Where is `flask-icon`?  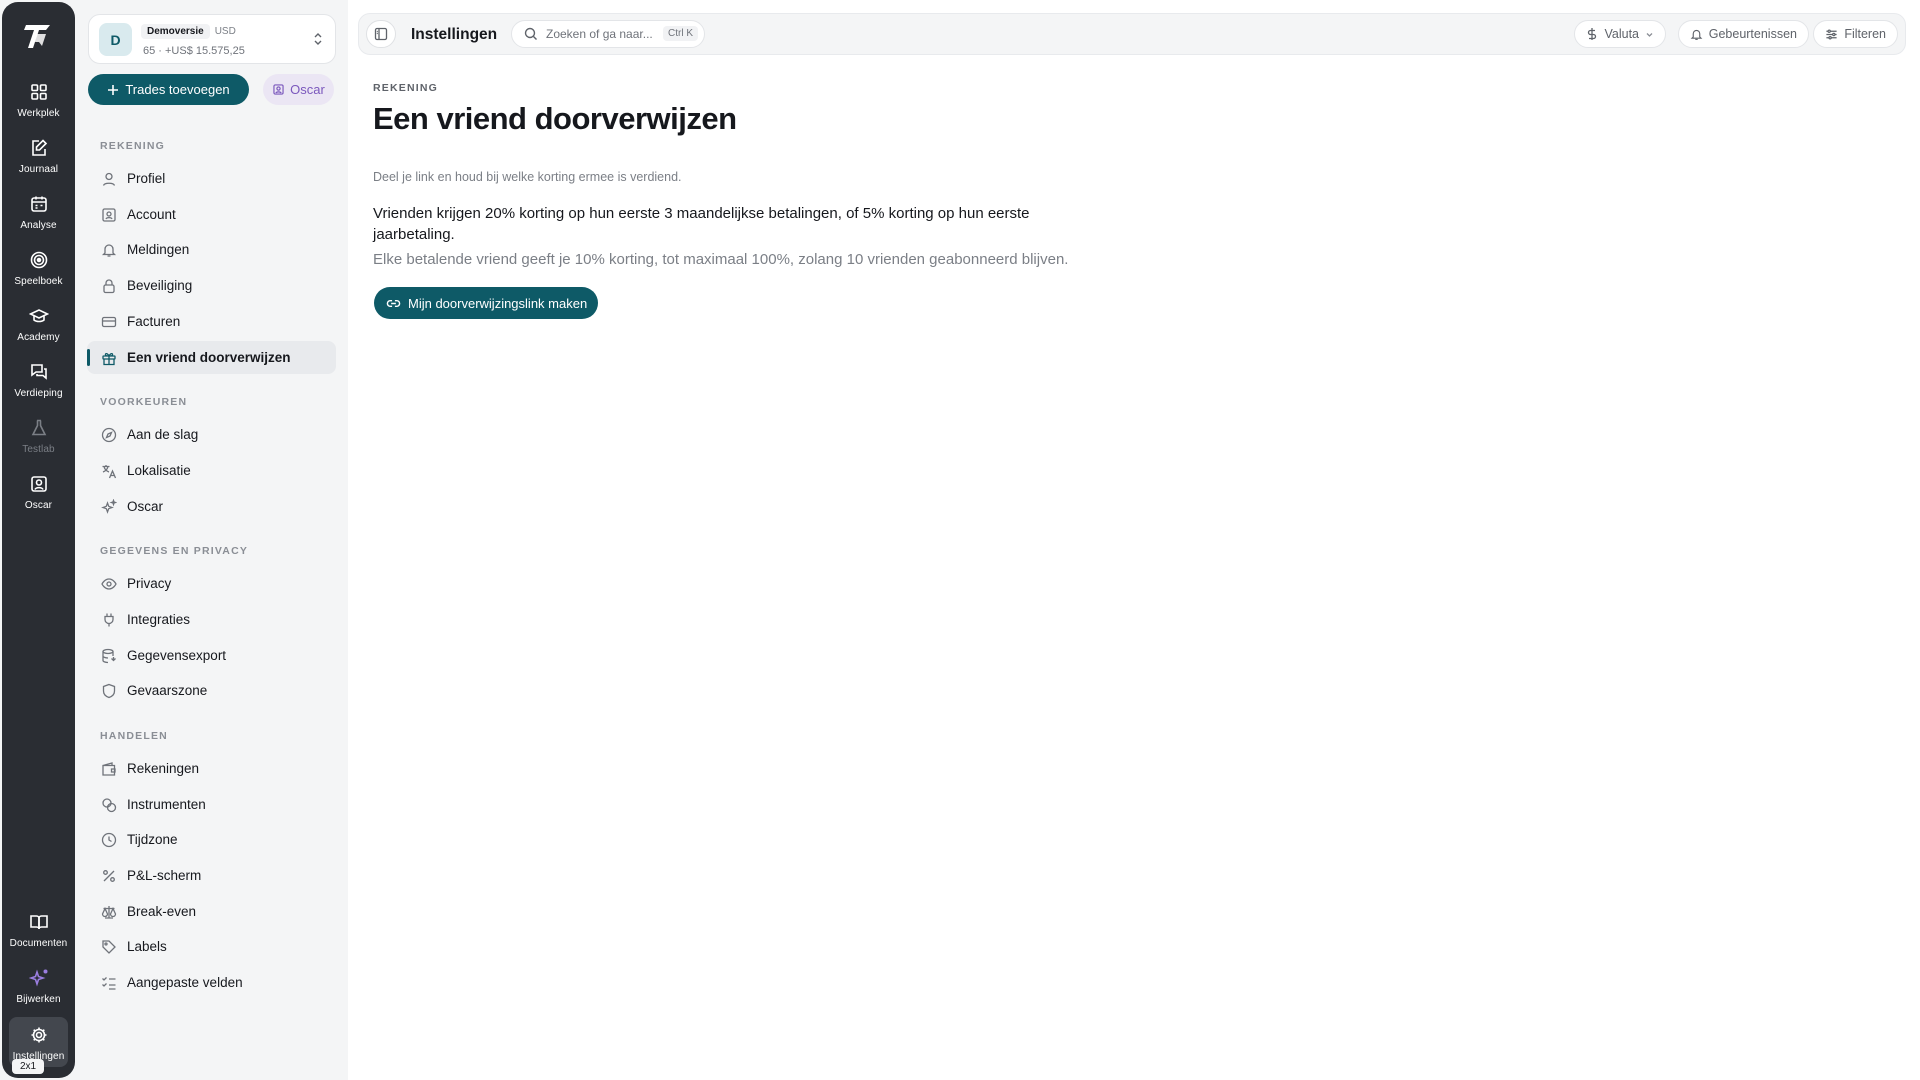
flask-icon is located at coordinates (38, 427).